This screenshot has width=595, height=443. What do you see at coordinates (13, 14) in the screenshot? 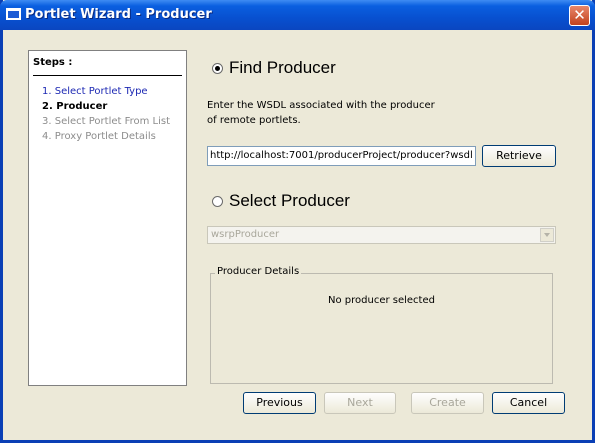
I see `window-icon` at bounding box center [13, 14].